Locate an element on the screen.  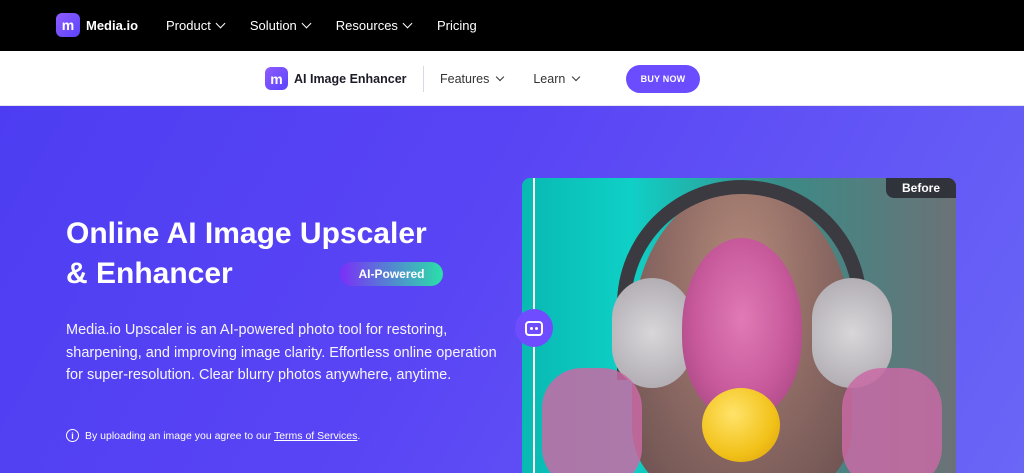
top-nav-menu: Product Solution Resources Pricing is located at coordinates (334, 25).